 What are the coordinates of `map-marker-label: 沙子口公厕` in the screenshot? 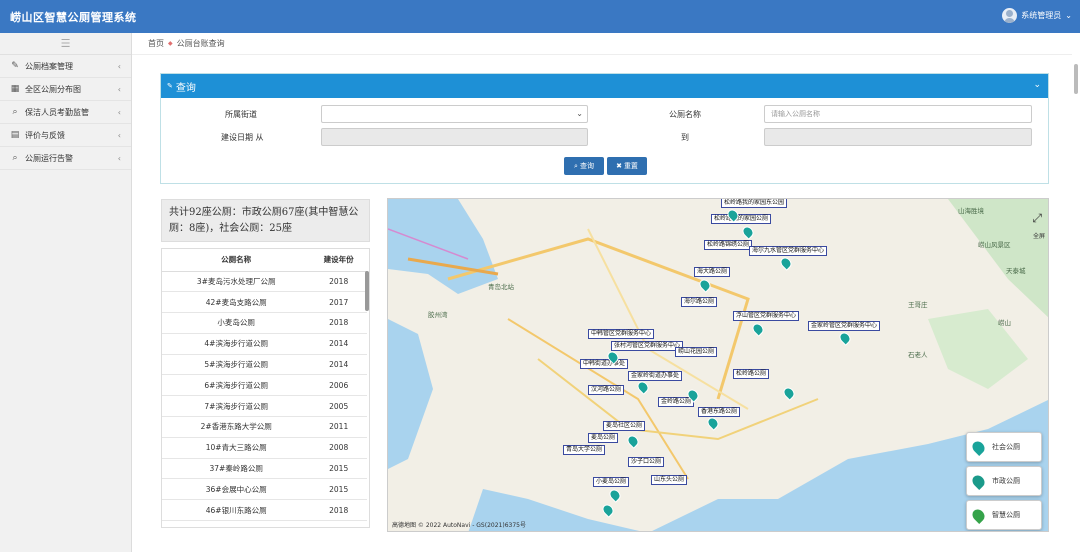 It's located at (646, 462).